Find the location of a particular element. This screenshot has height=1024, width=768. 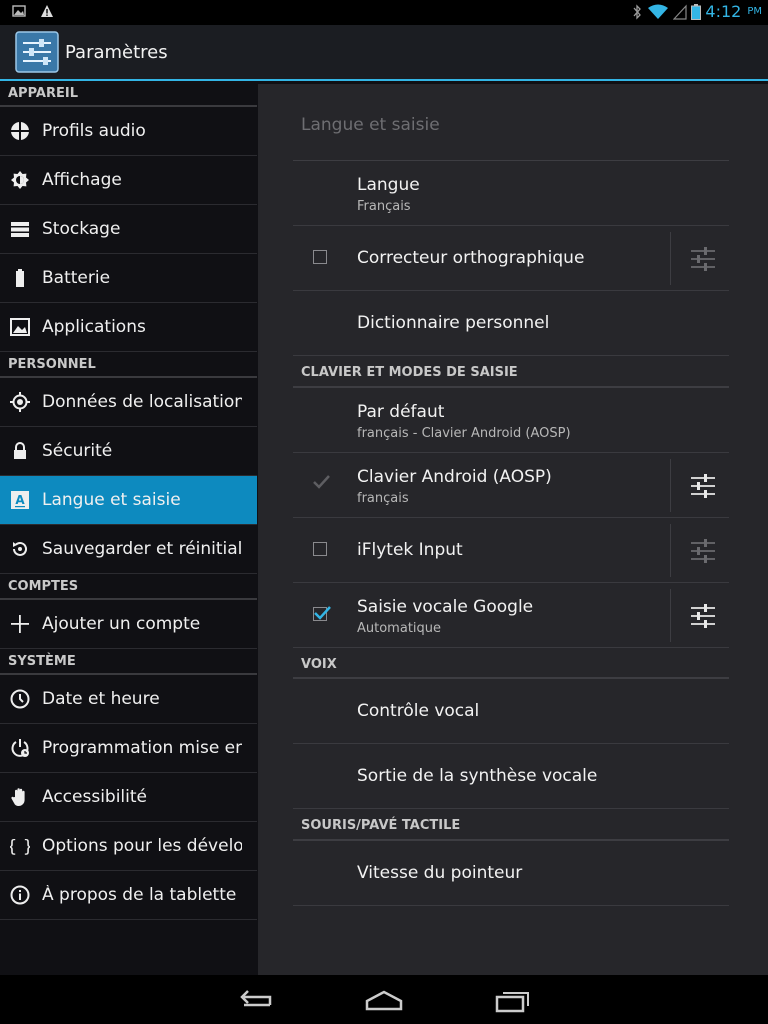

location-icon is located at coordinates (20, 402).